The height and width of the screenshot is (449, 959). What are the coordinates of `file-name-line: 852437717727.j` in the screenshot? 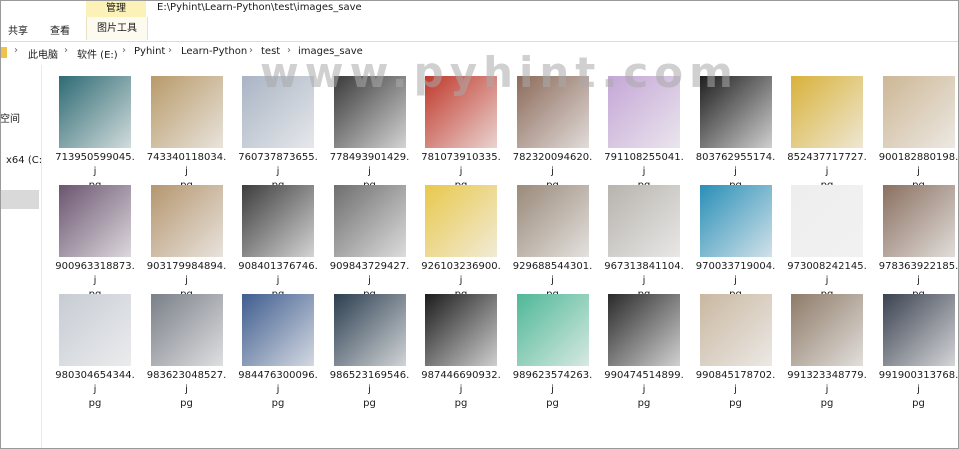 It's located at (827, 164).